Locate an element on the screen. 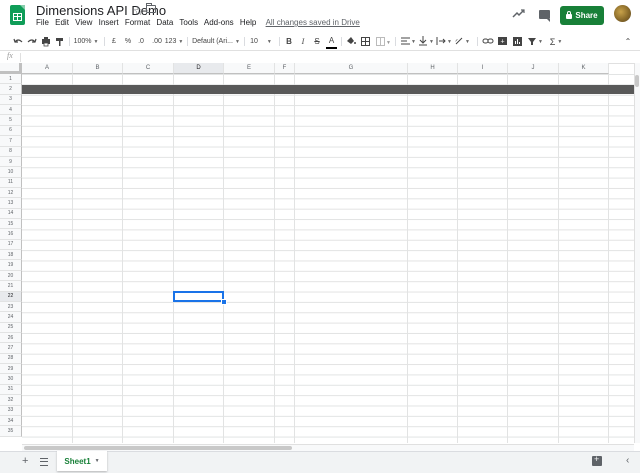  column-header-e: E is located at coordinates (249, 68).